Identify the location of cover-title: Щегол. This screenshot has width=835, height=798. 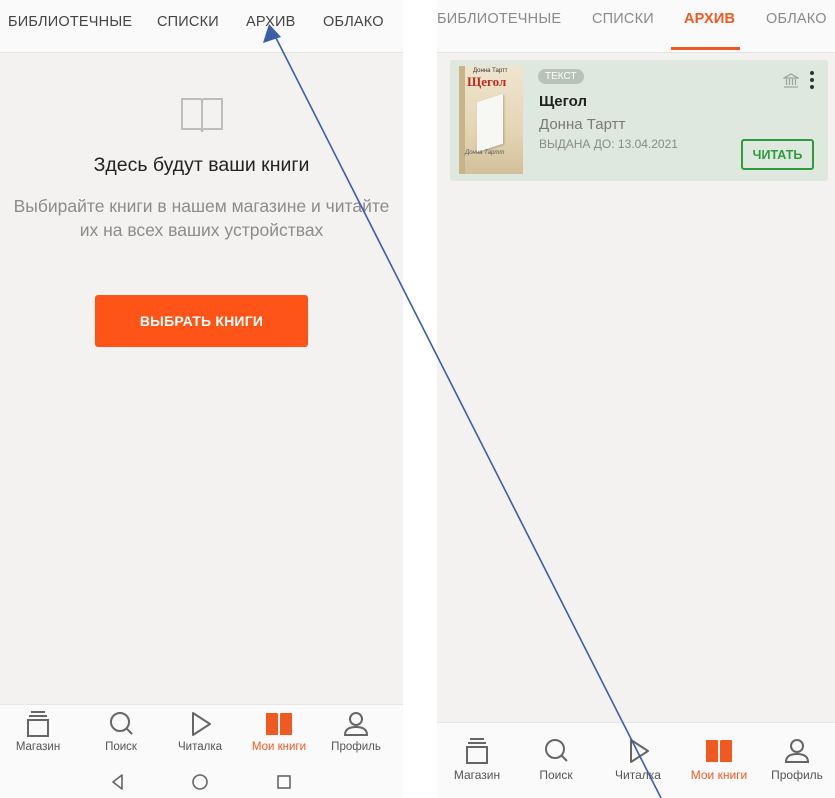
(487, 81).